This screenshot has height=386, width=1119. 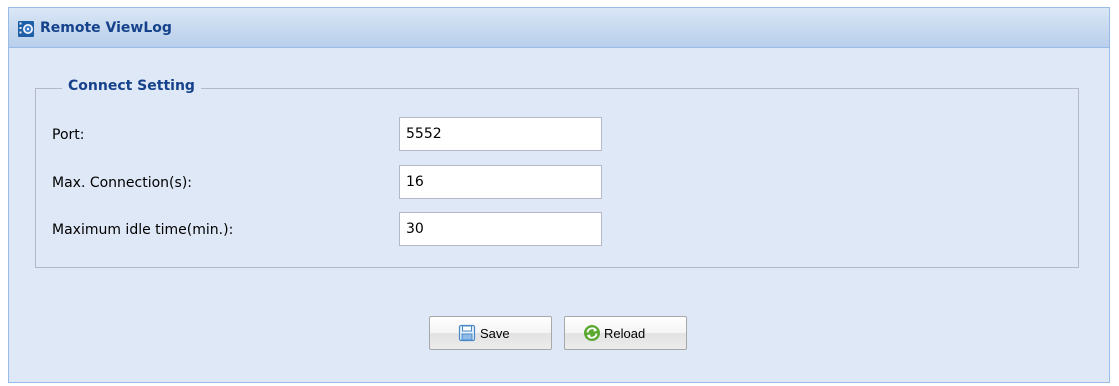 What do you see at coordinates (106, 28) in the screenshot?
I see `panel-title: Remote ViewLog` at bounding box center [106, 28].